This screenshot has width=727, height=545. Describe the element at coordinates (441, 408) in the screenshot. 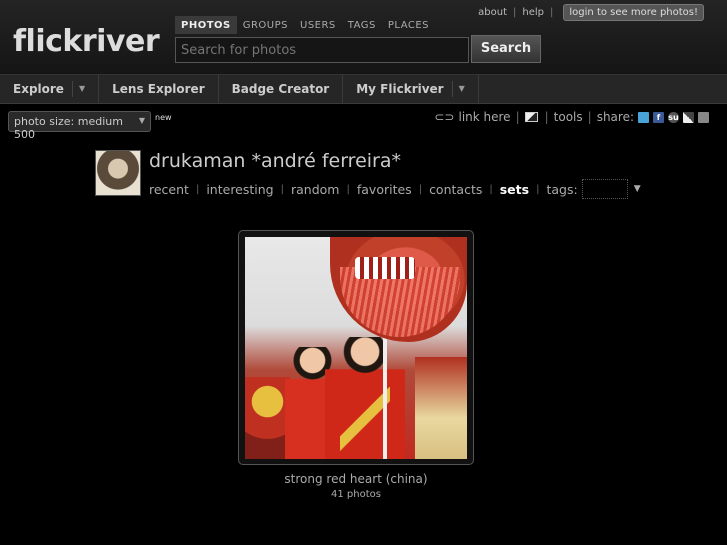

I see `background-shape` at that location.